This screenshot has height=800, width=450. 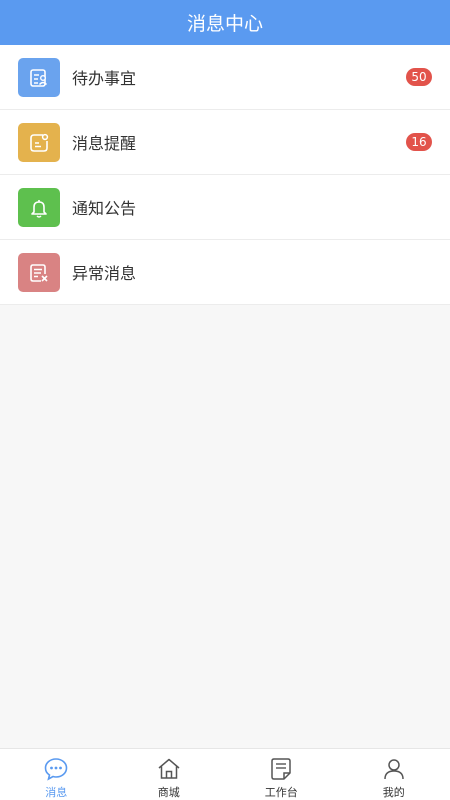 What do you see at coordinates (56, 769) in the screenshot?
I see `chat-bubble-icon` at bounding box center [56, 769].